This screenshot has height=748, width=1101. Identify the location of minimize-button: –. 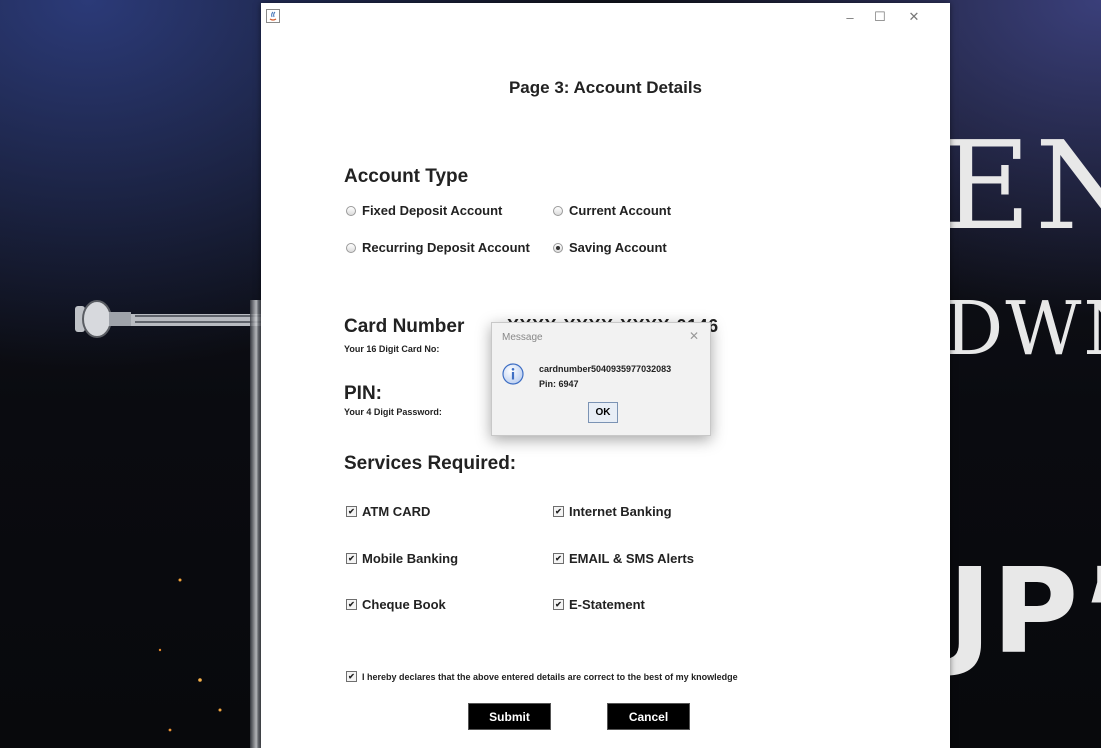
(850, 17).